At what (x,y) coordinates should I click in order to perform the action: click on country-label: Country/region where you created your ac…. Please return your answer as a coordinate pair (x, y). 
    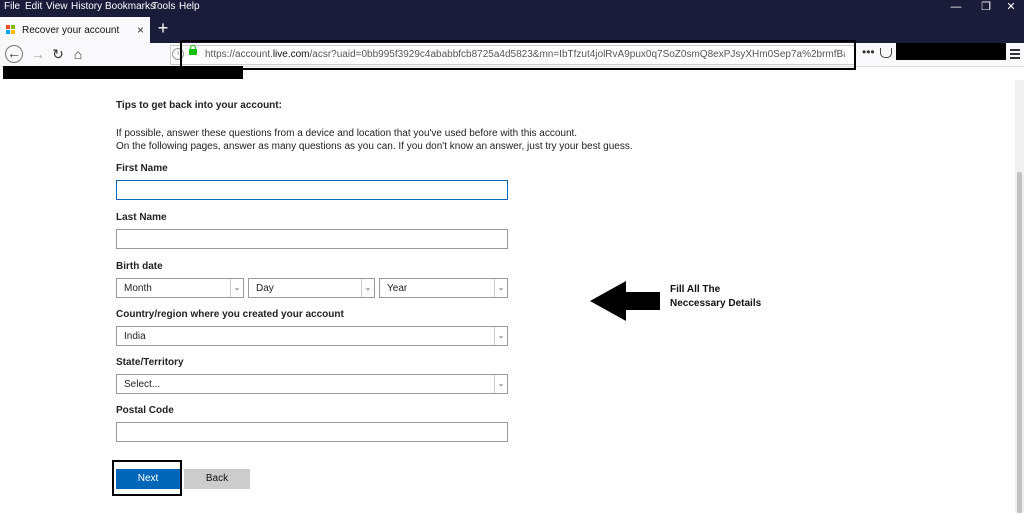
    Looking at the image, I should click on (230, 314).